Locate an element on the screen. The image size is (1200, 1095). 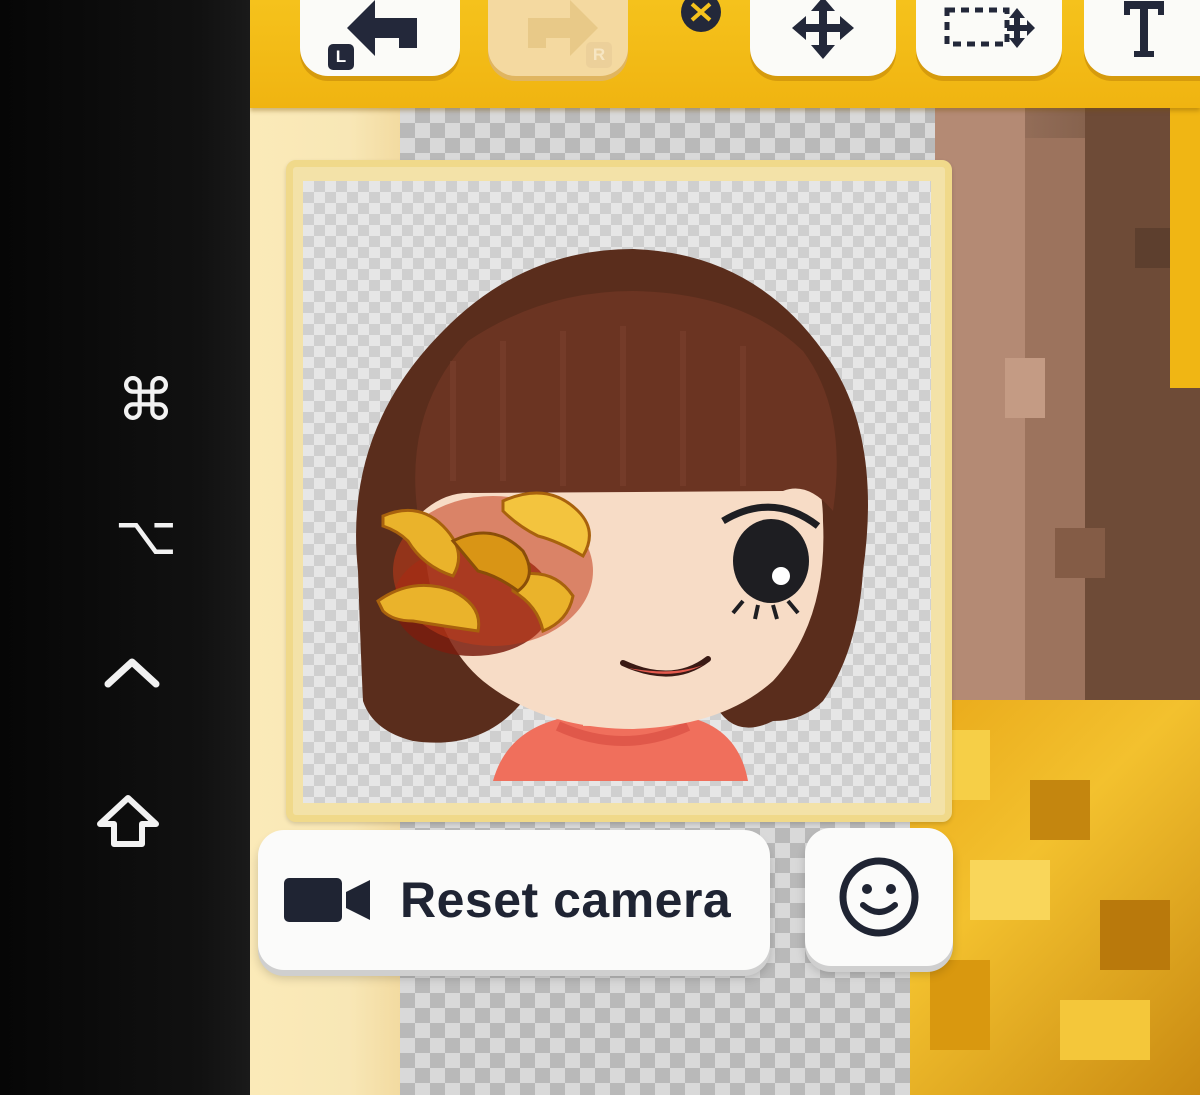
close-icon is located at coordinates (701, 17).